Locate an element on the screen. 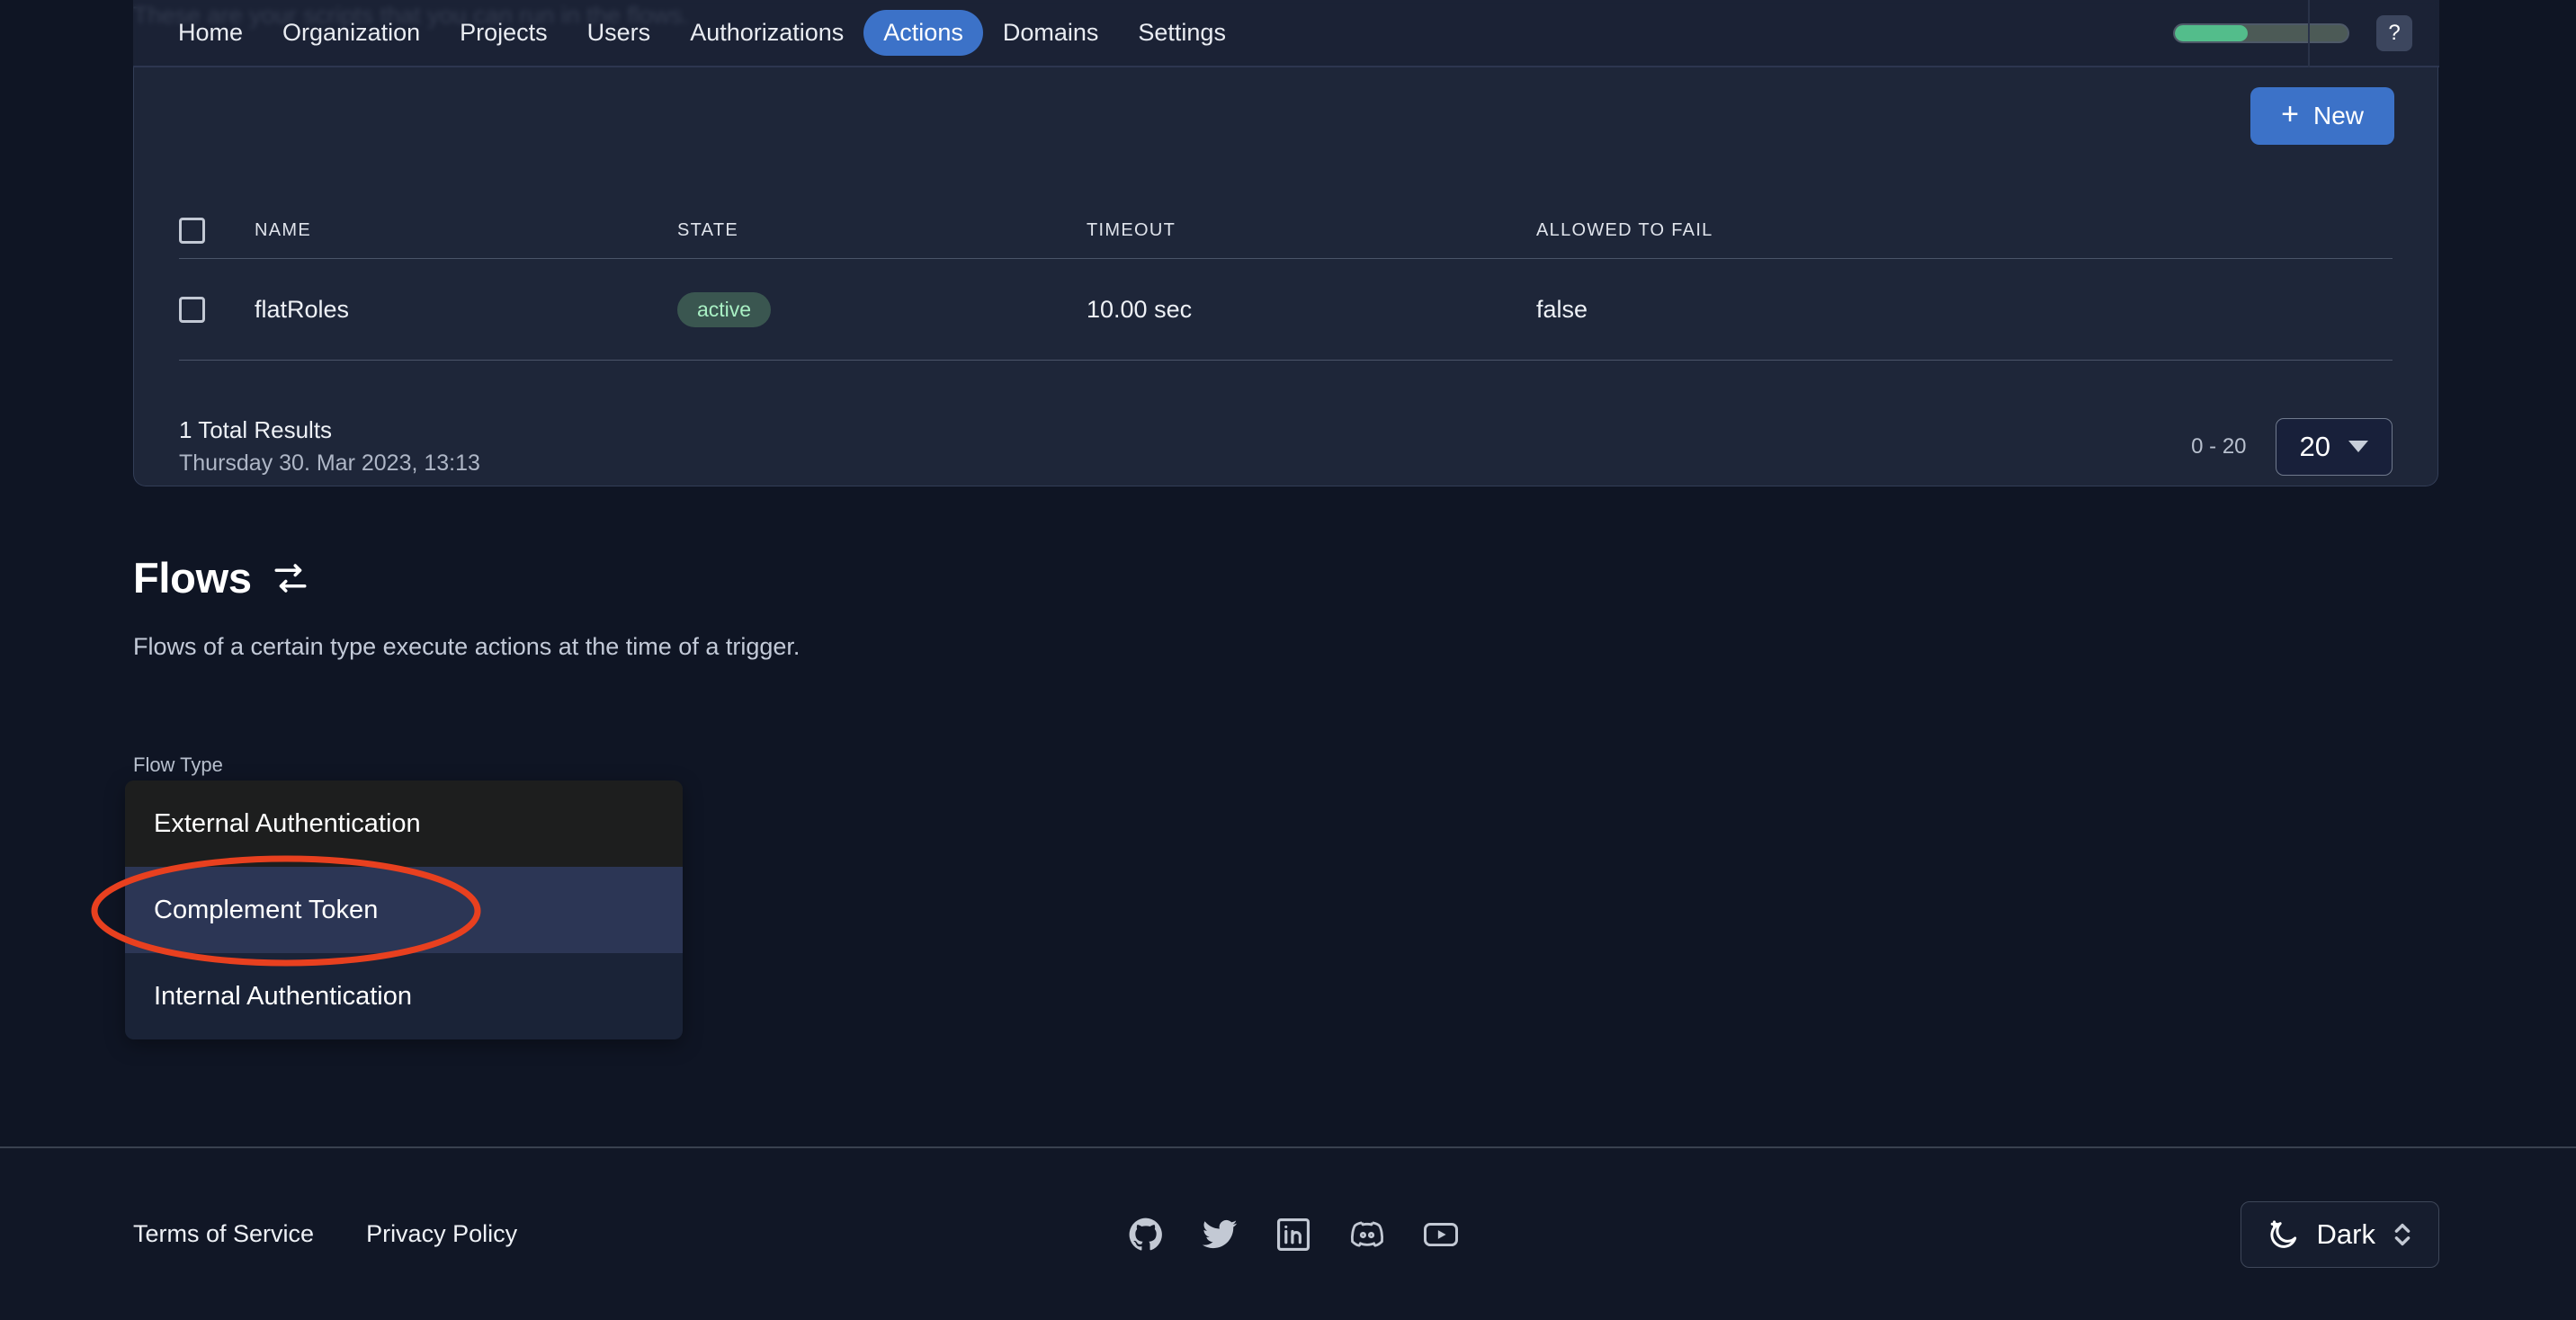  help-button: ? is located at coordinates (2394, 32).